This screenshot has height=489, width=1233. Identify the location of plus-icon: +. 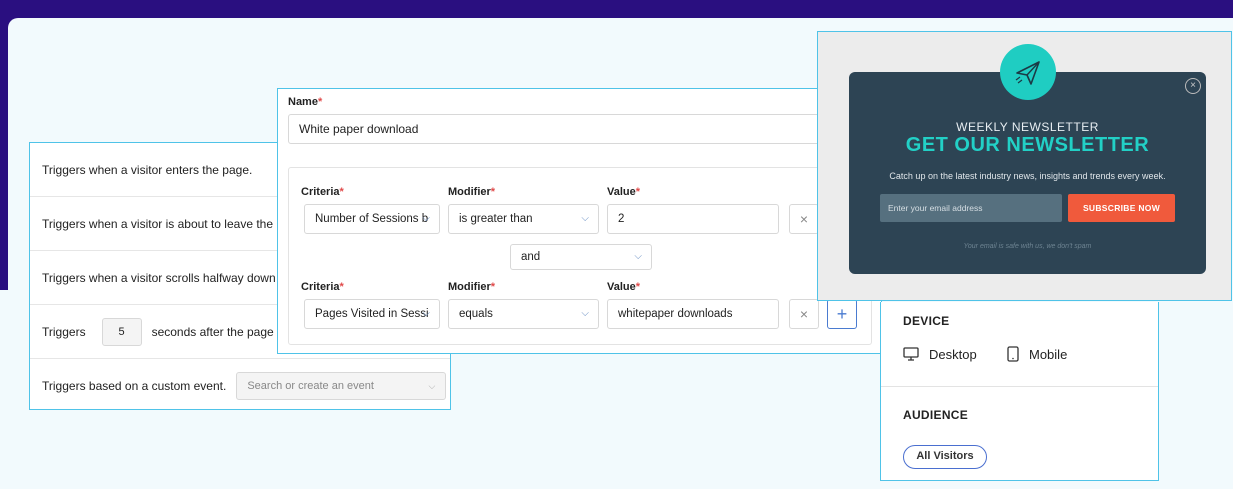
(842, 314).